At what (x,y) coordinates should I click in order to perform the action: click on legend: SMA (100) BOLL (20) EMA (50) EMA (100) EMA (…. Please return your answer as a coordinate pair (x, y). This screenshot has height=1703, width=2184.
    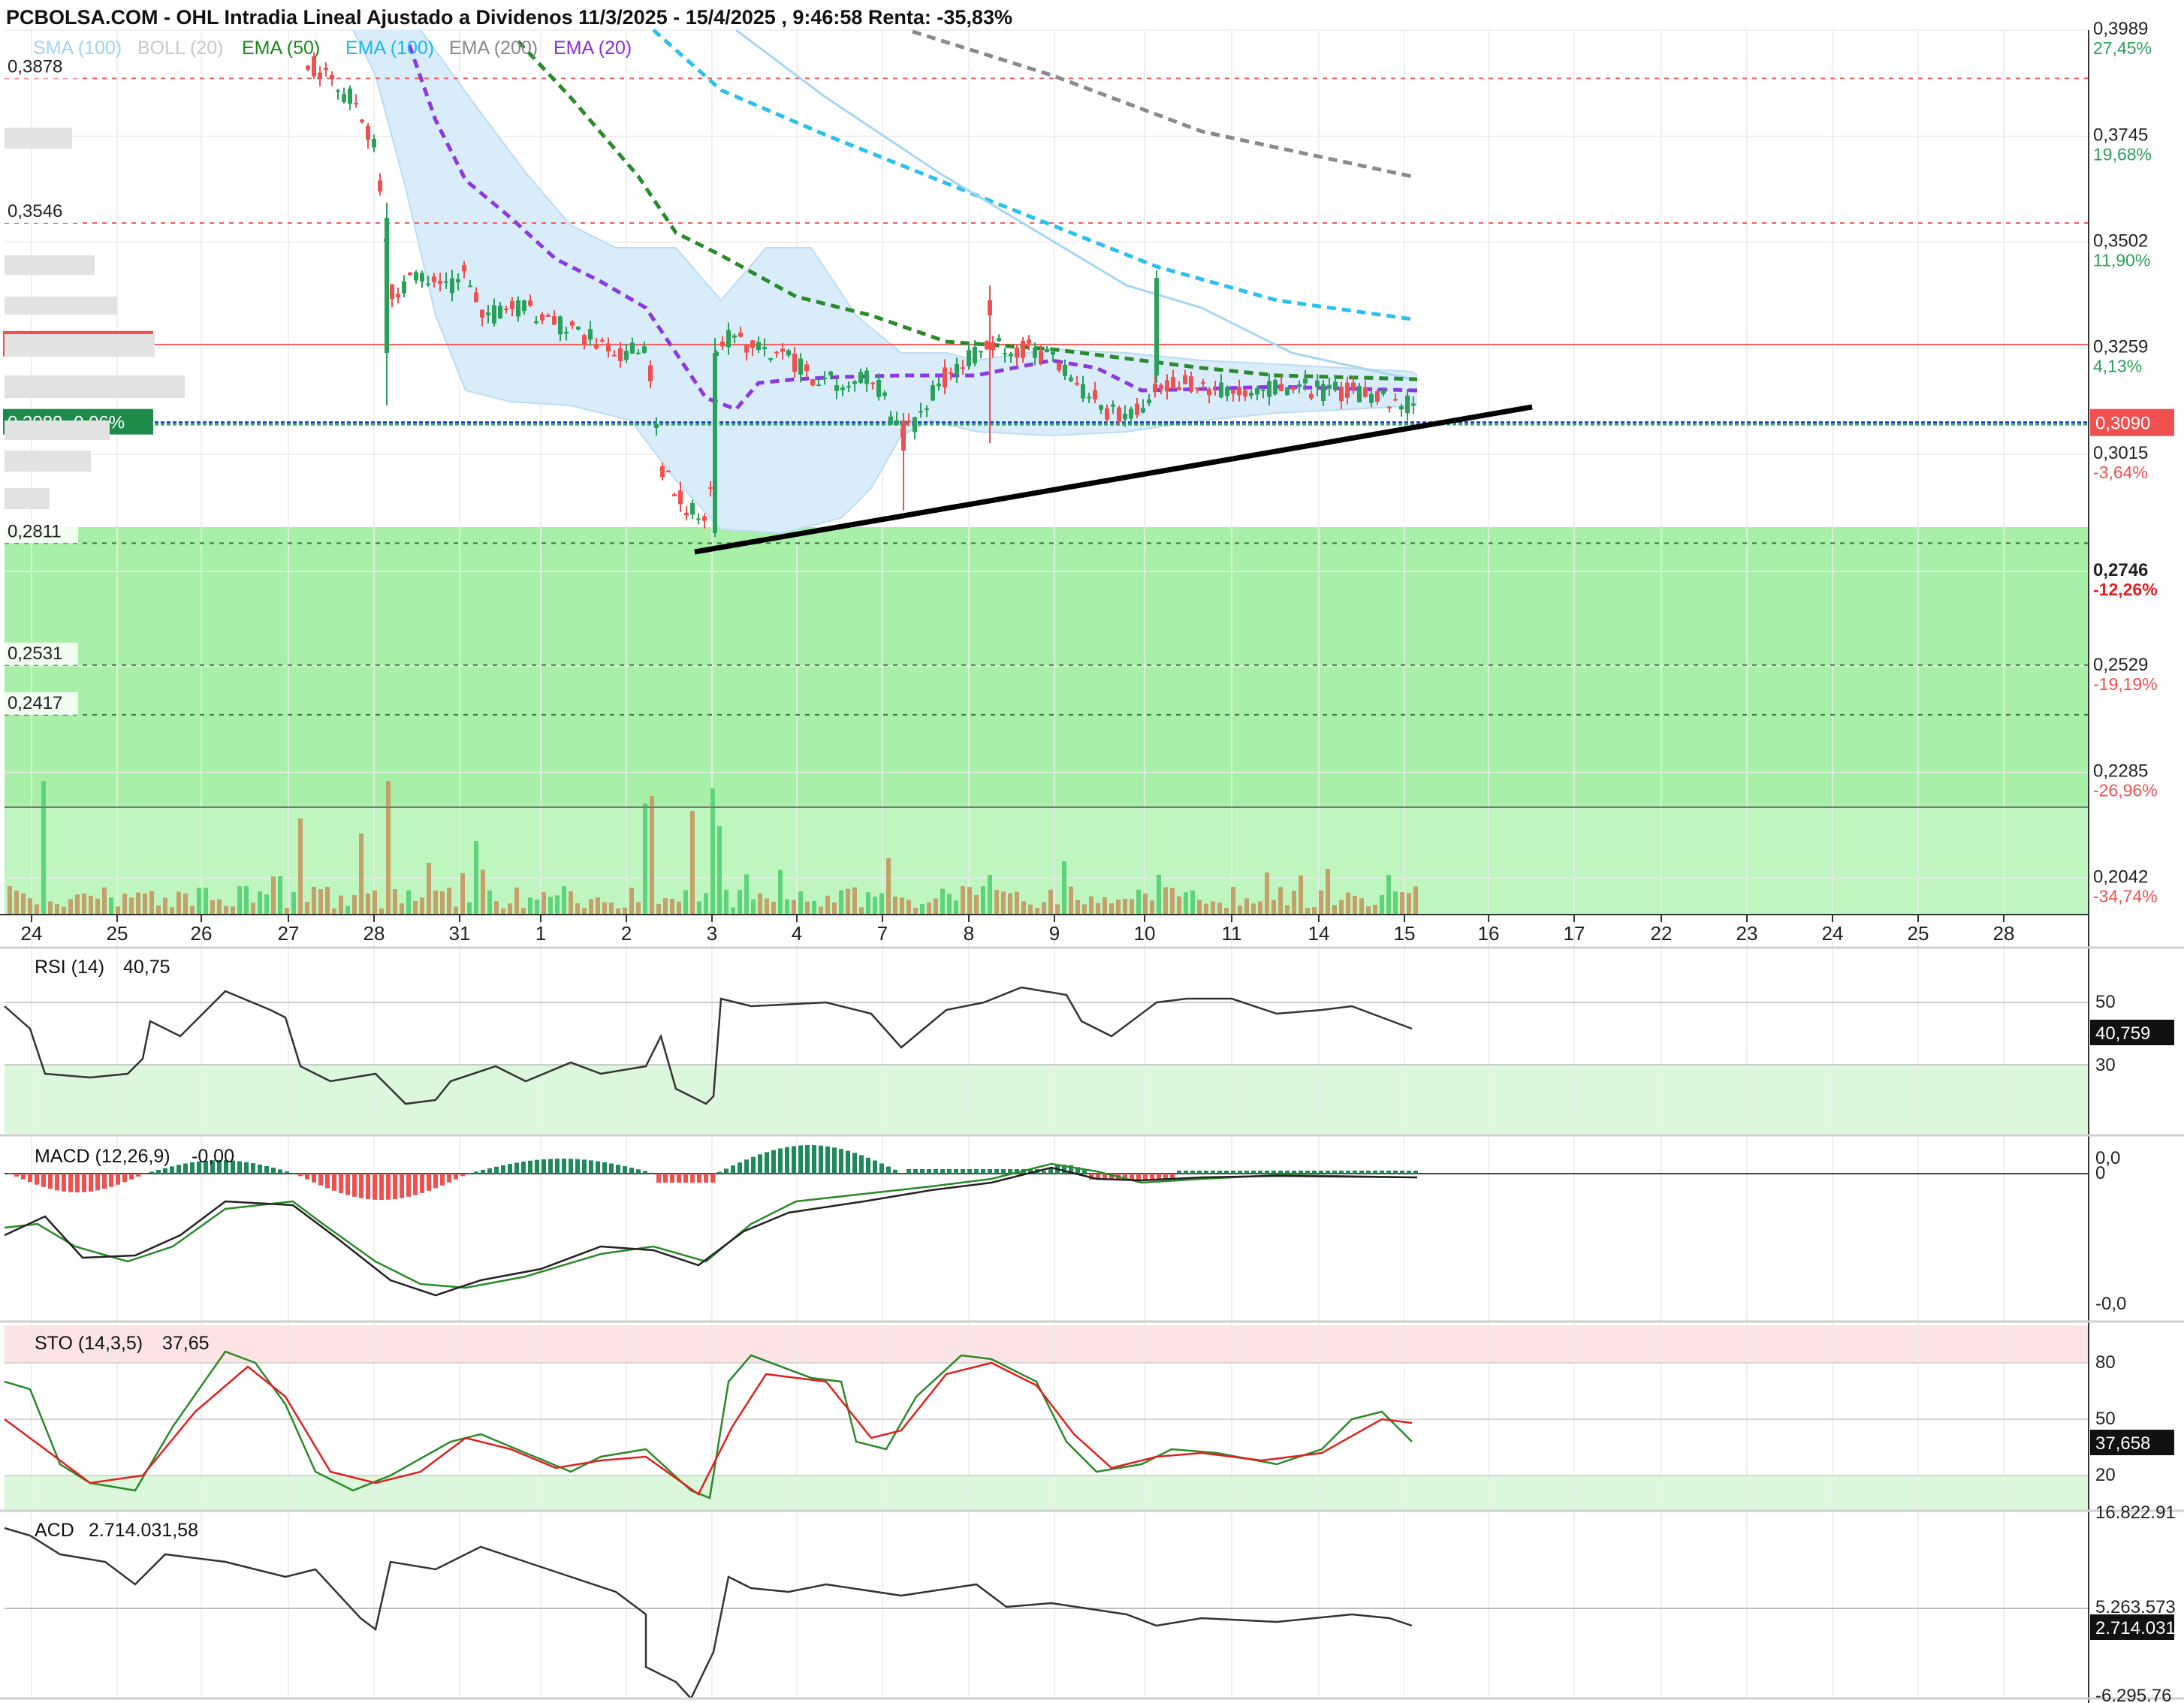
    Looking at the image, I should click on (332, 48).